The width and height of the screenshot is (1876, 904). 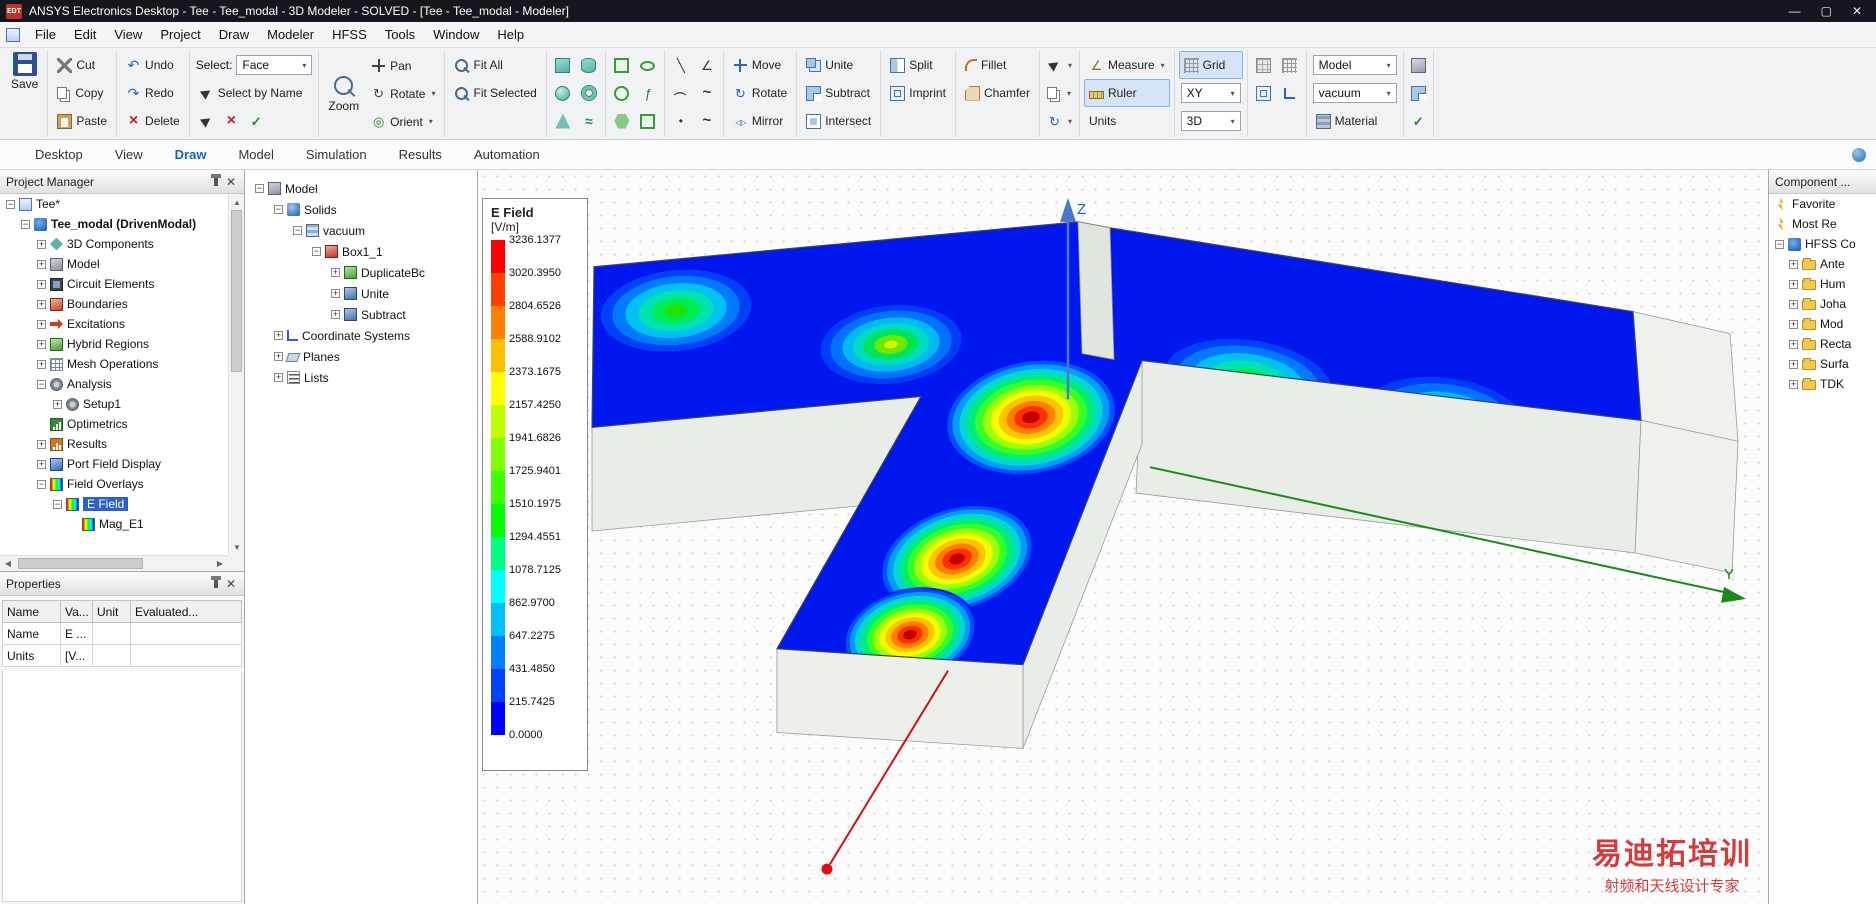 I want to click on document-icon, so click(x=13, y=34).